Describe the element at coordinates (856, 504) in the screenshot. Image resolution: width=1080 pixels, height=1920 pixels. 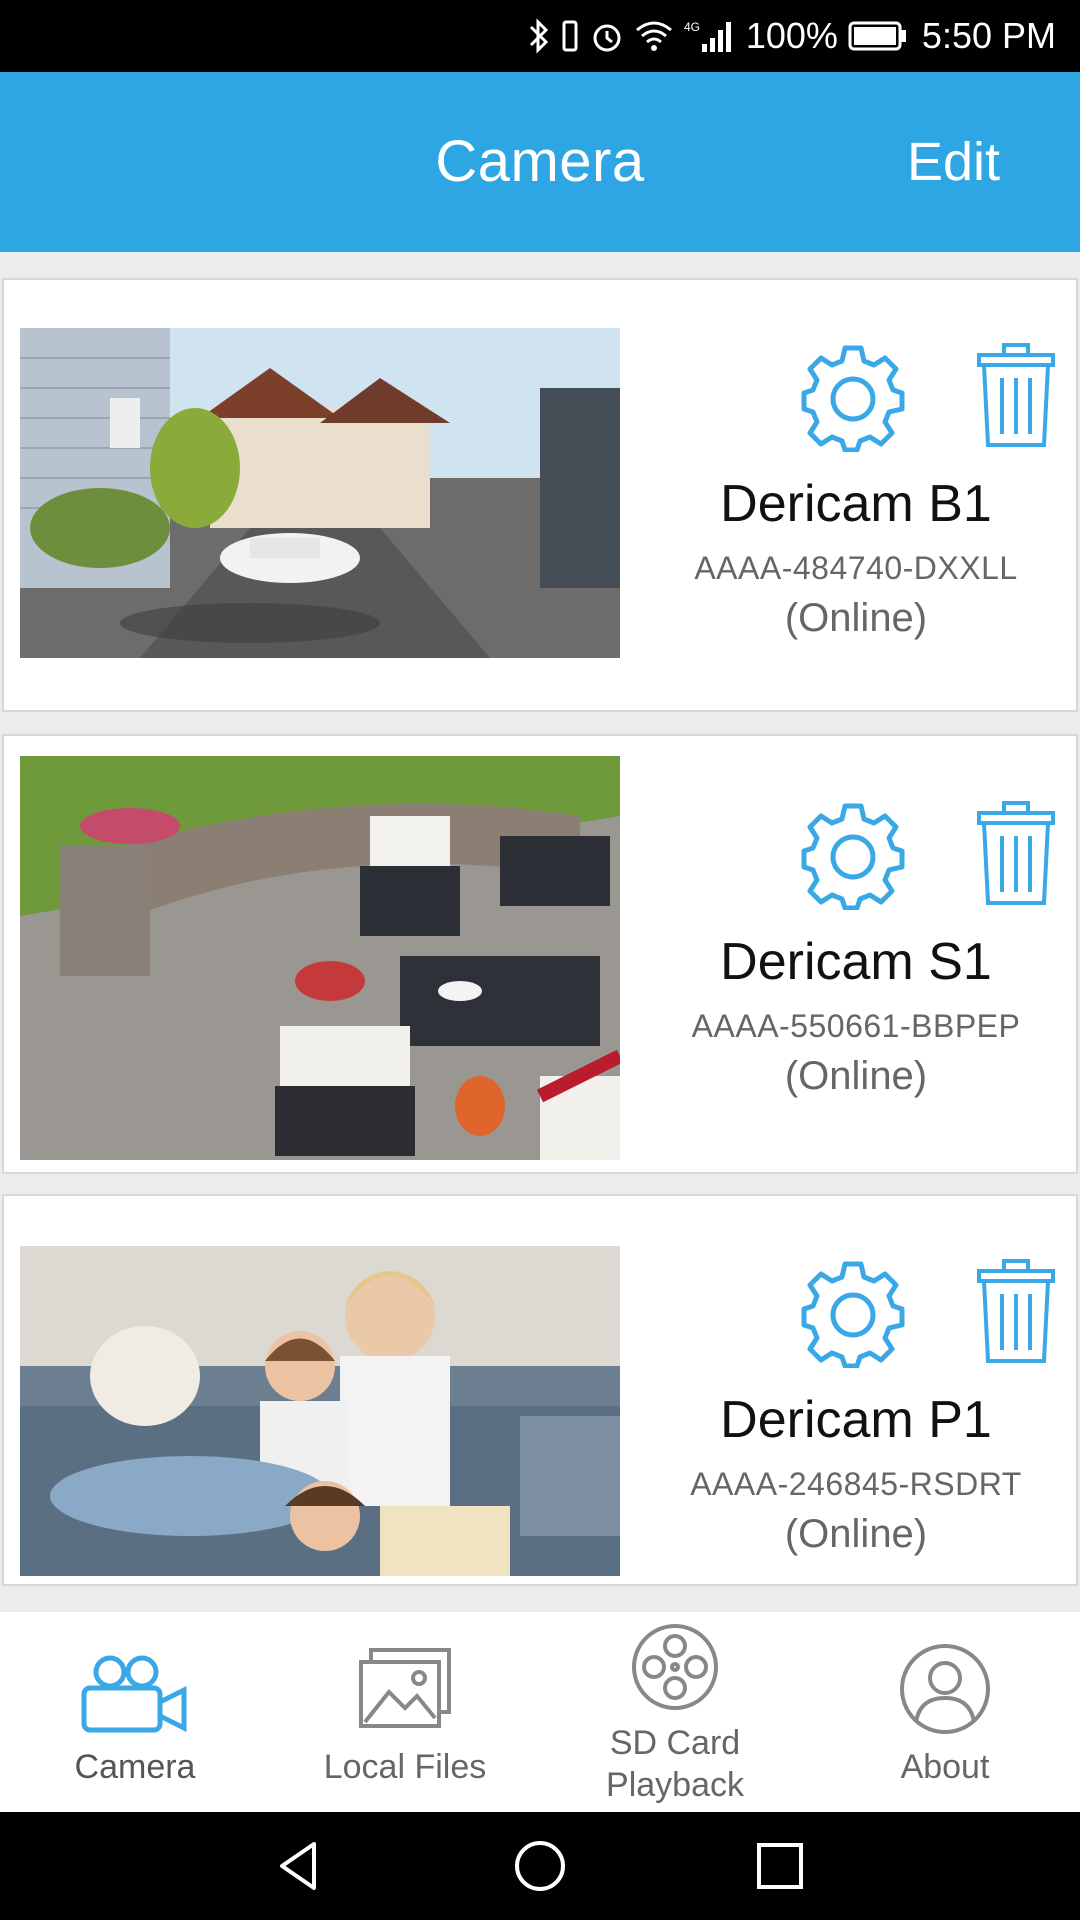
I see `camera-name: Dericam B1` at that location.